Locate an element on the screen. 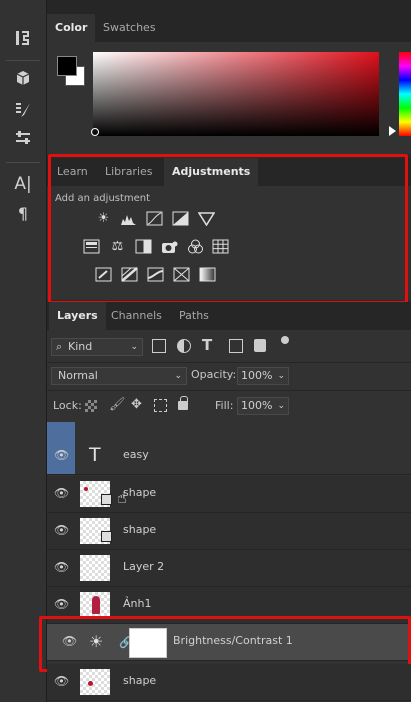 Image resolution: width=411 pixels, height=702 pixels. thumbnail-figure is located at coordinates (96, 605).